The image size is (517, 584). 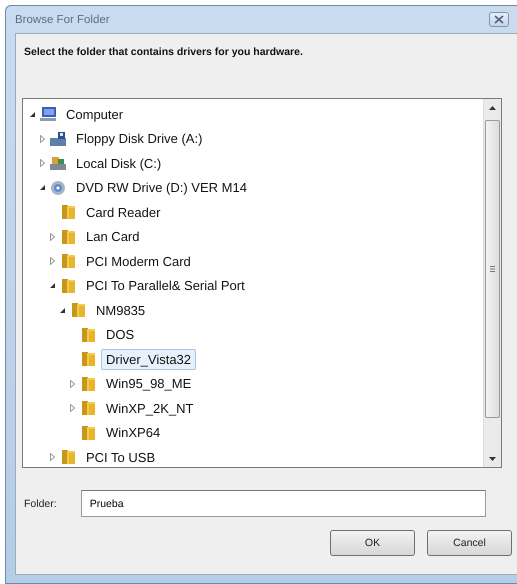 I want to click on tree-item: DVD RW Drive (D:) VER M14, so click(x=161, y=187).